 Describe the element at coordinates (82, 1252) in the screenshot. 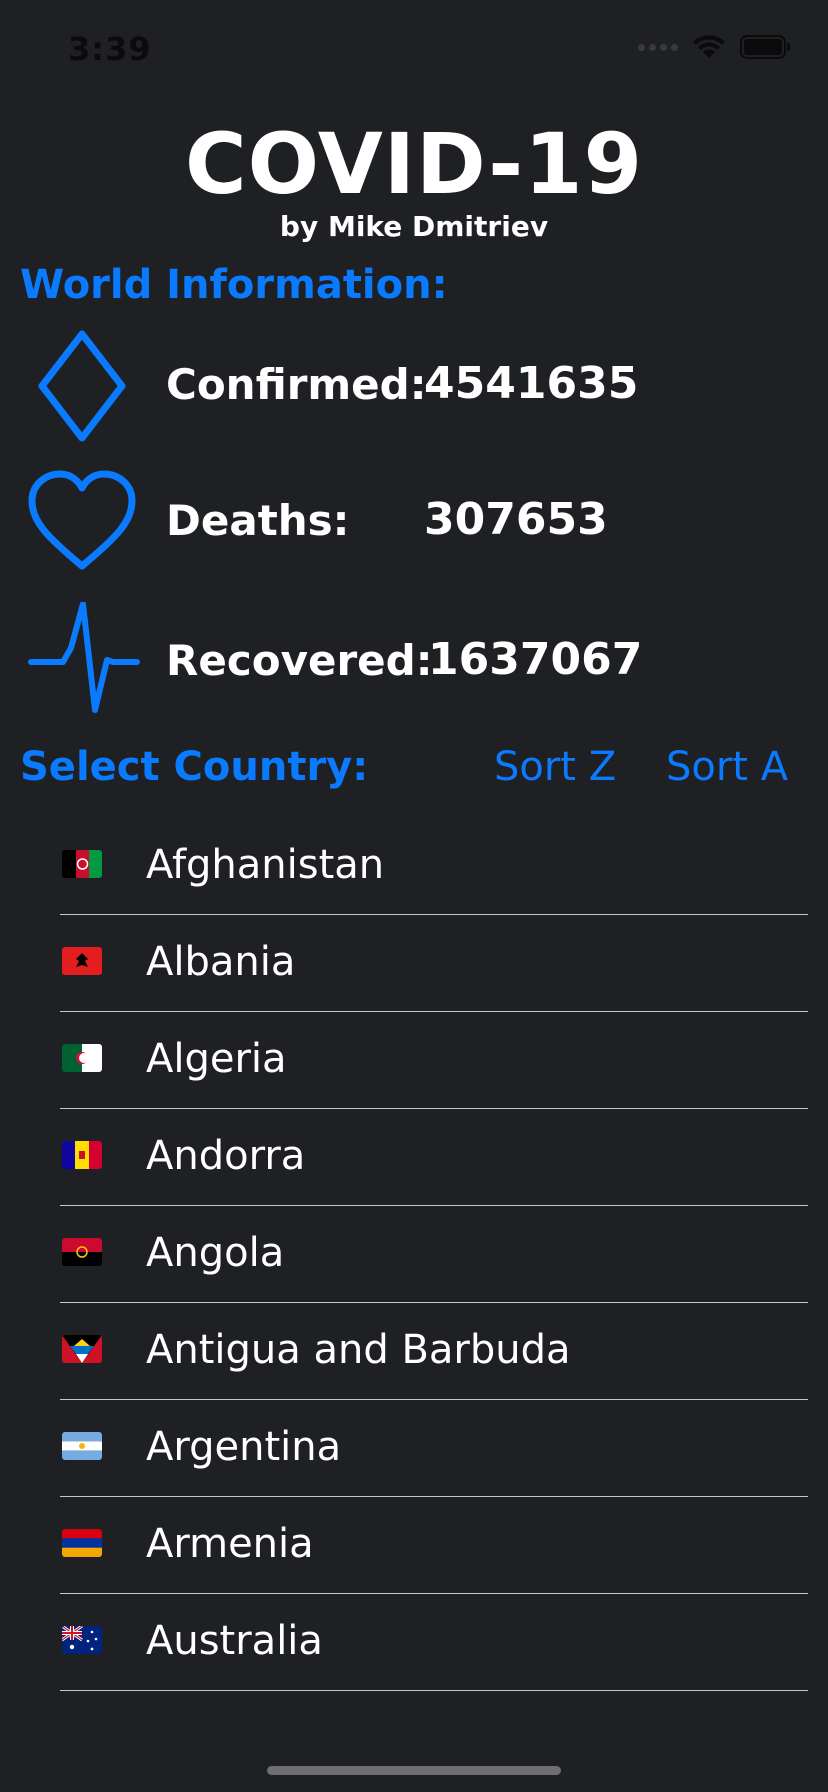

I see `angola-flag-icon` at that location.